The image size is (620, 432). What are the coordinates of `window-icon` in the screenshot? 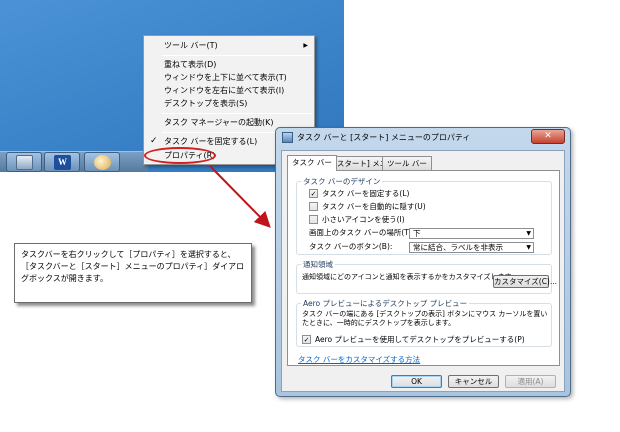 It's located at (287, 137).